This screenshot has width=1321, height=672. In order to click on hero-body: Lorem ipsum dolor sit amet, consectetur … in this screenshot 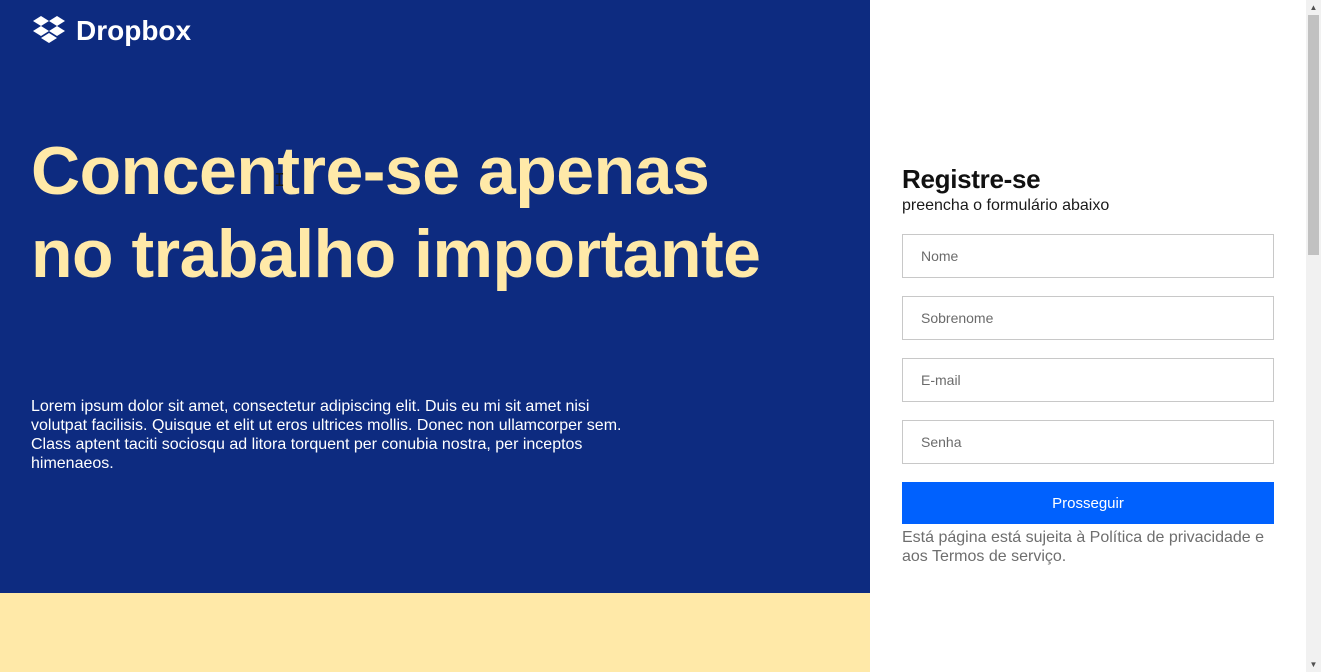, I will do `click(326, 435)`.